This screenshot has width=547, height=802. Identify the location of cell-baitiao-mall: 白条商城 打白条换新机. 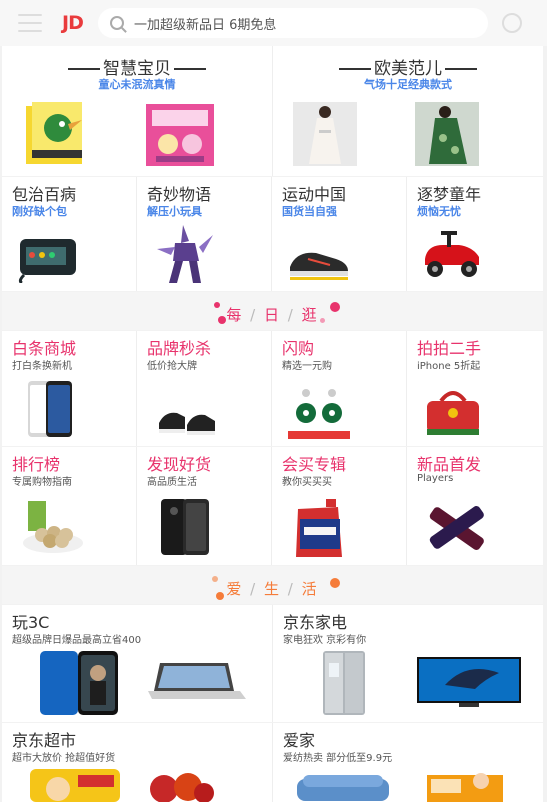
(69, 388).